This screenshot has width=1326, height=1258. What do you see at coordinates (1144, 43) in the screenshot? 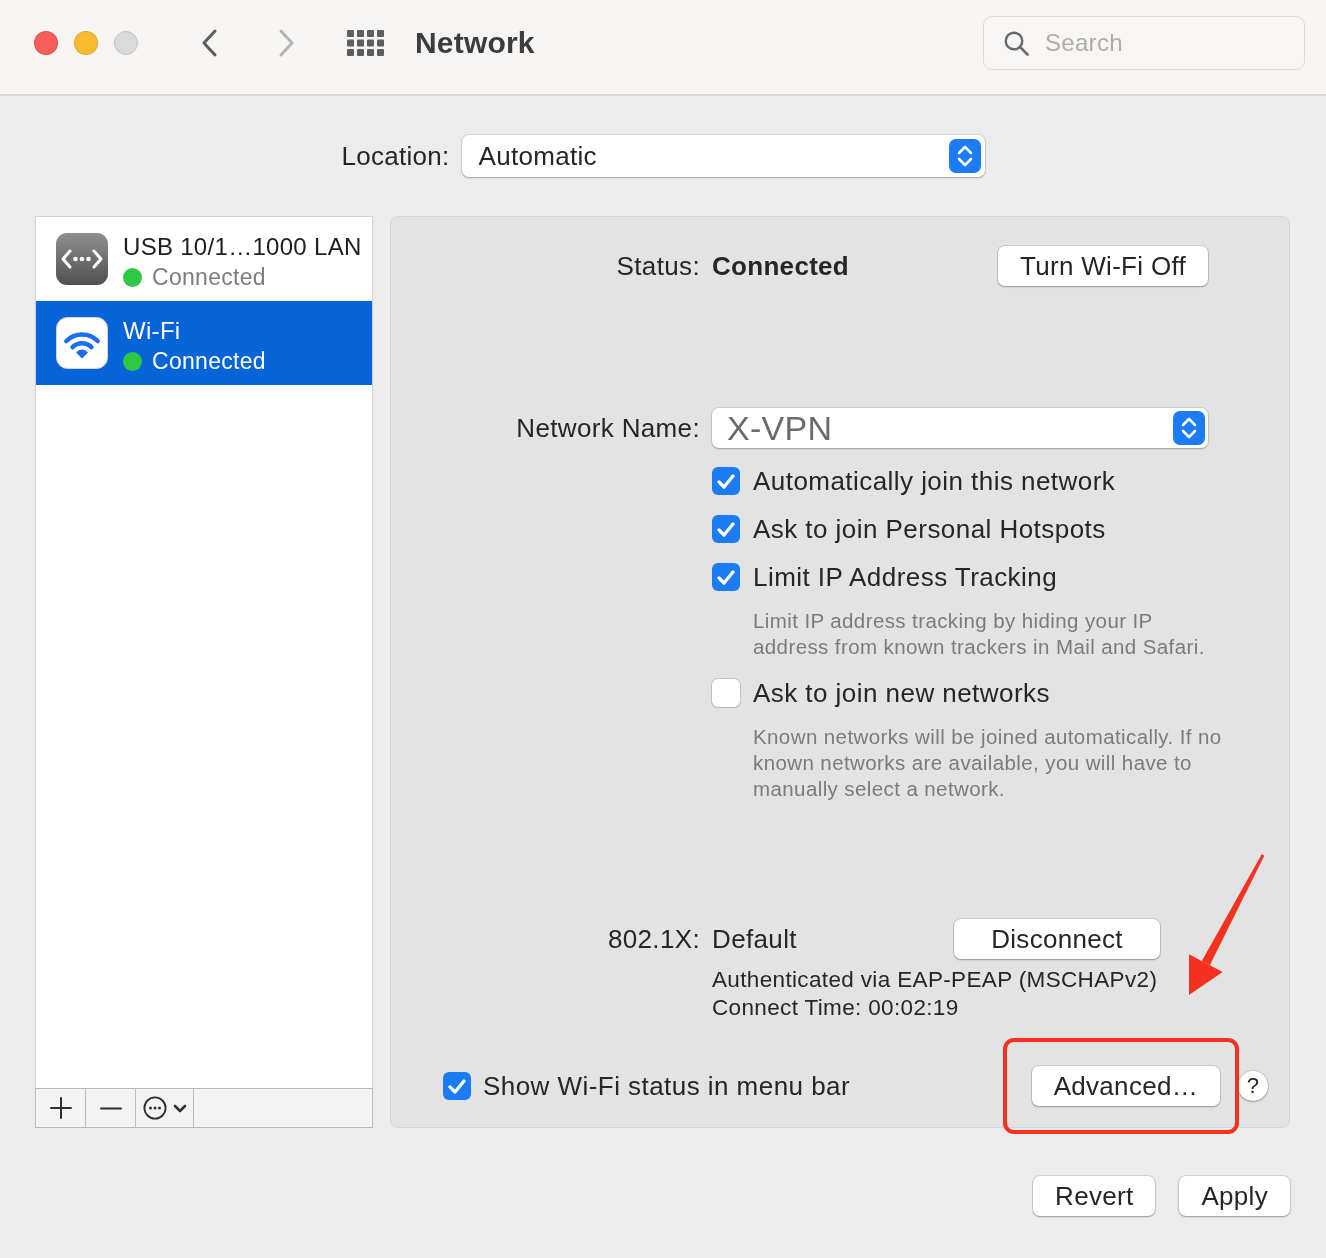
I see `search-field: Search` at bounding box center [1144, 43].